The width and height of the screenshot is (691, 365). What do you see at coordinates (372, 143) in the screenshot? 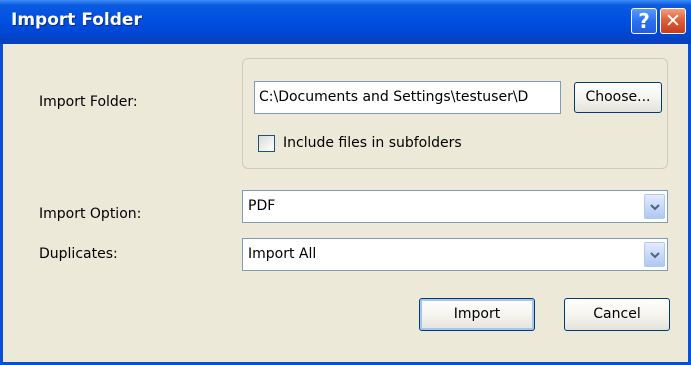
I see `include-subfolders-label: Include files in subfolders` at bounding box center [372, 143].